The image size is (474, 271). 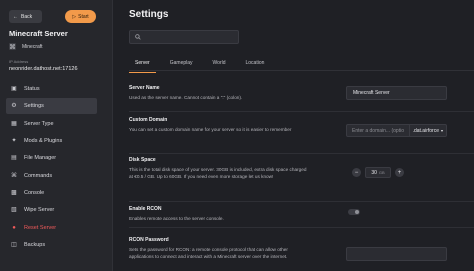 I want to click on start-button: ▷ Start, so click(x=80, y=16).